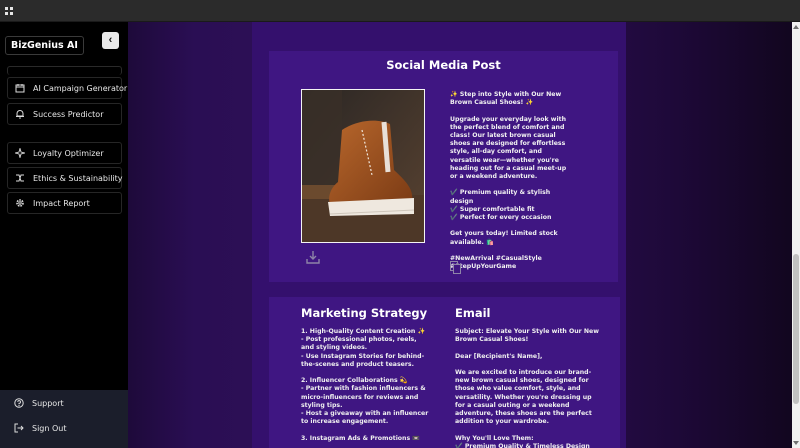  Describe the element at coordinates (20, 203) in the screenshot. I see `gear-icon` at that location.